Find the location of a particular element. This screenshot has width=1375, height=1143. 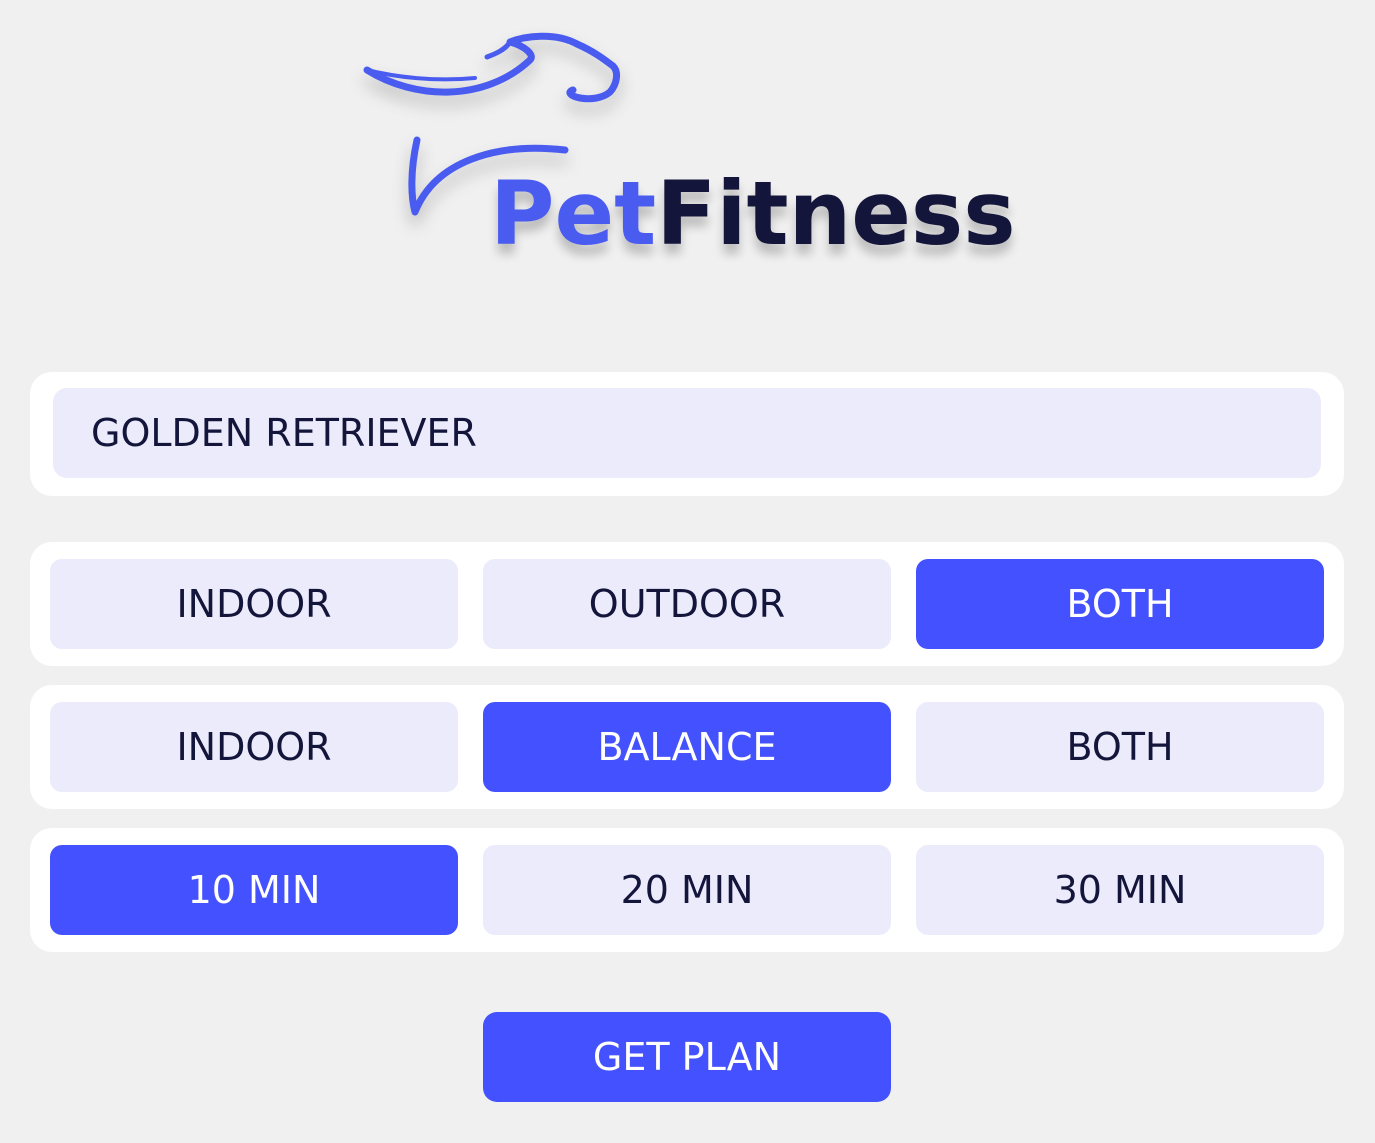

option-button: BALANCE is located at coordinates (687, 747).